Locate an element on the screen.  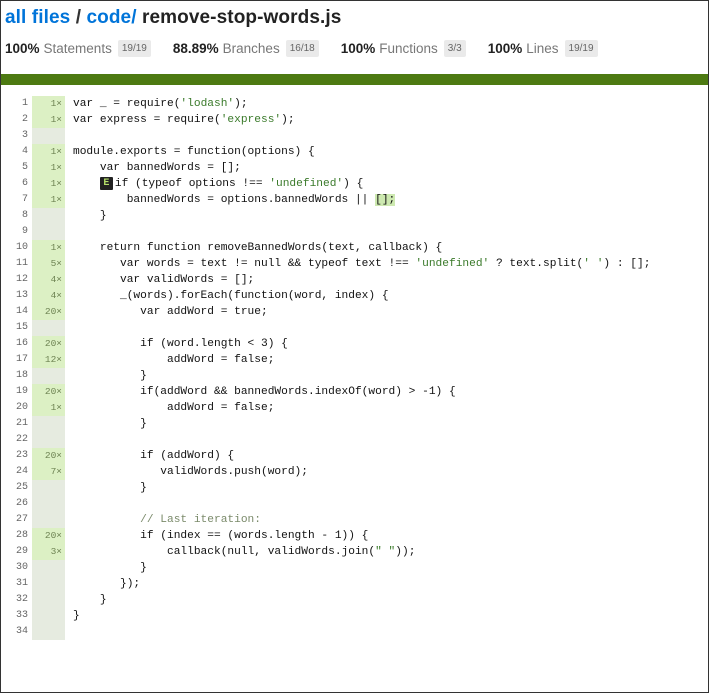
source-code: var _ = require('lodash'); is located at coordinates (160, 104).